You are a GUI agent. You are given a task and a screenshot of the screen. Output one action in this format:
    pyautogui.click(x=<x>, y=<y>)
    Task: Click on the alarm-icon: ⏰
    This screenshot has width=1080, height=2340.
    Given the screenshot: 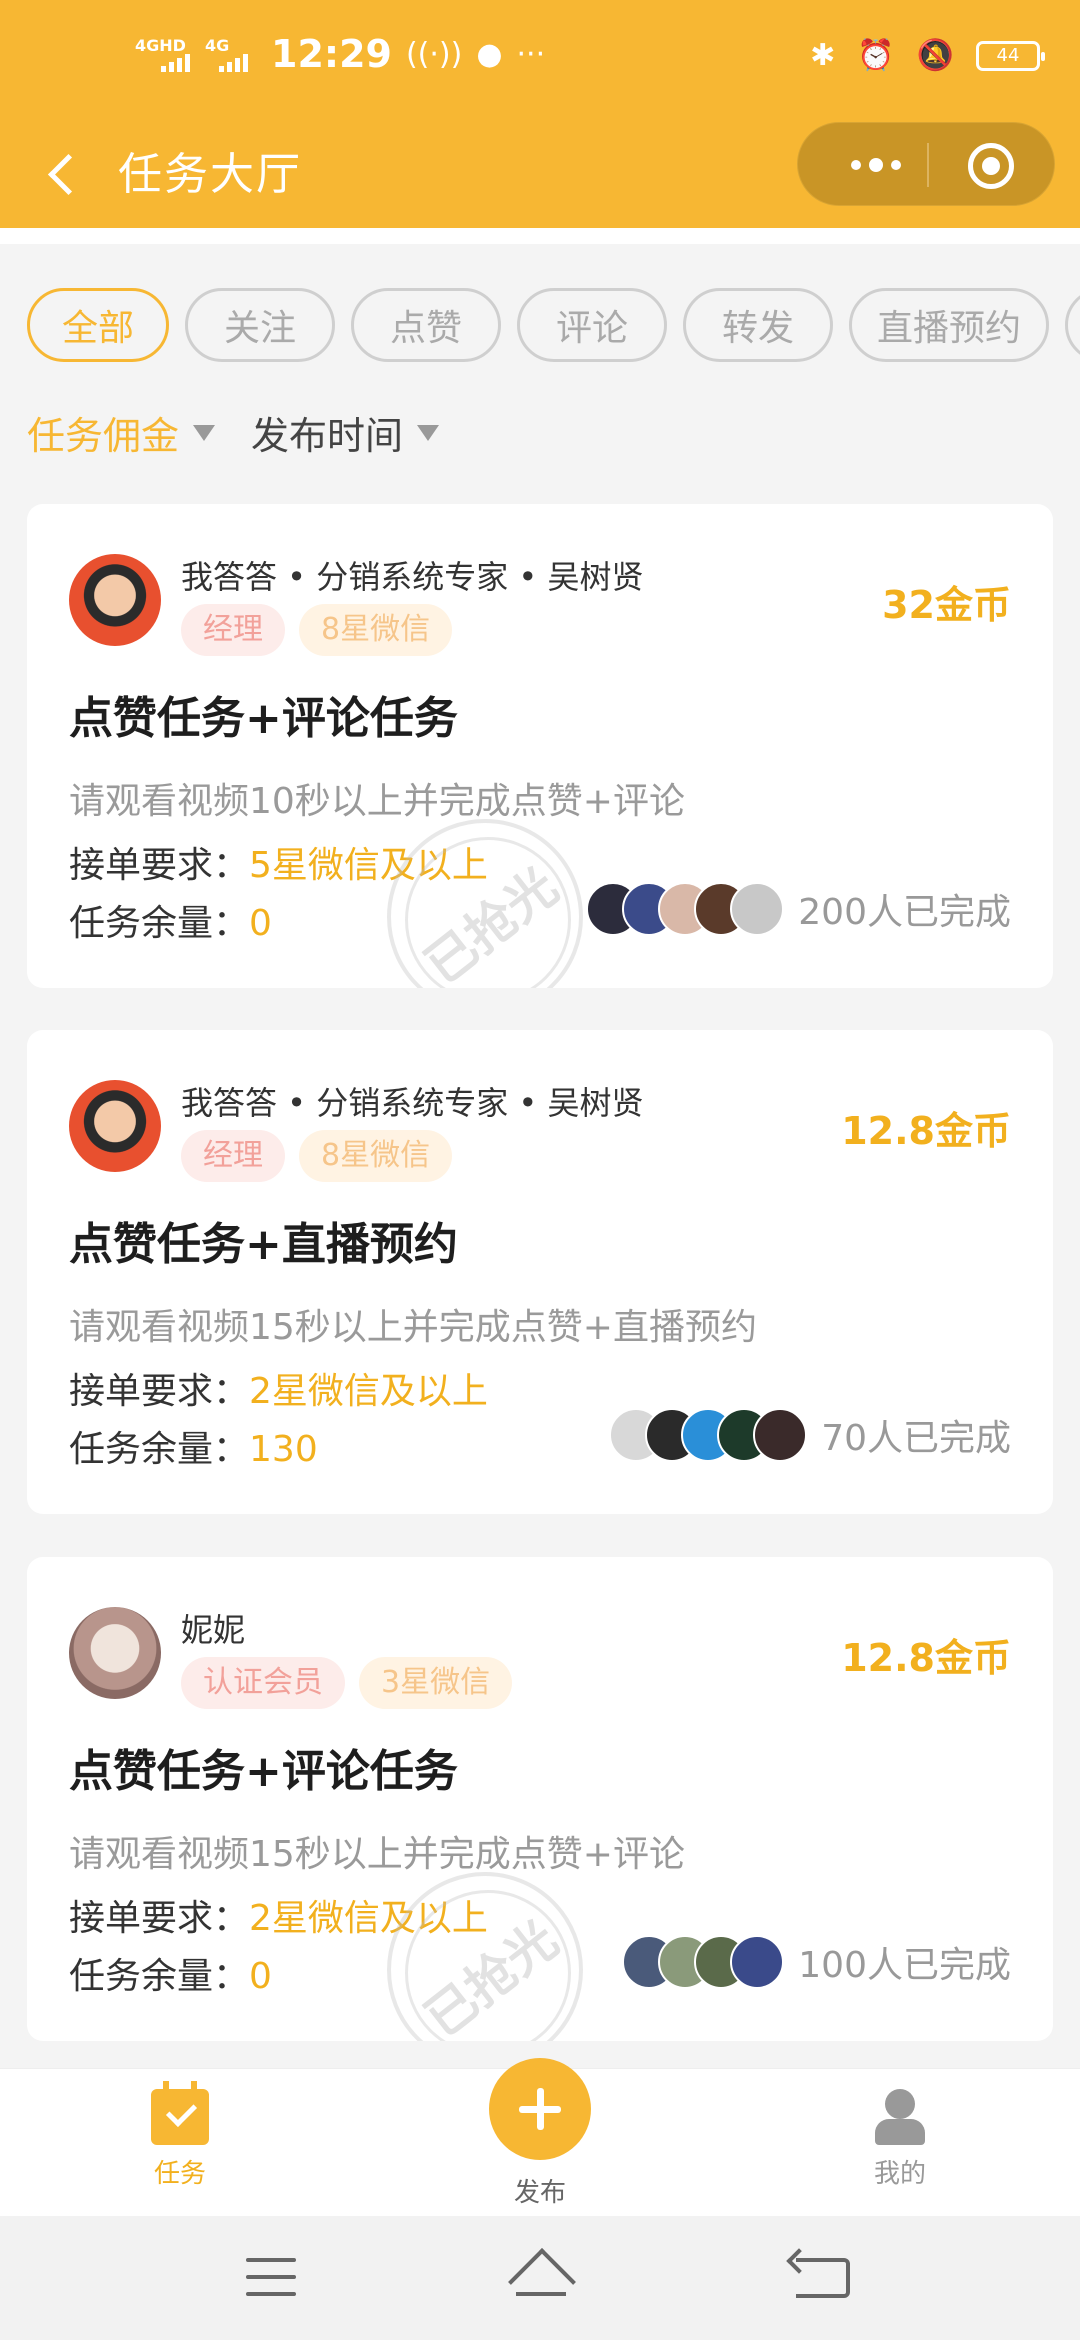 What is the action you would take?
    pyautogui.click(x=876, y=55)
    